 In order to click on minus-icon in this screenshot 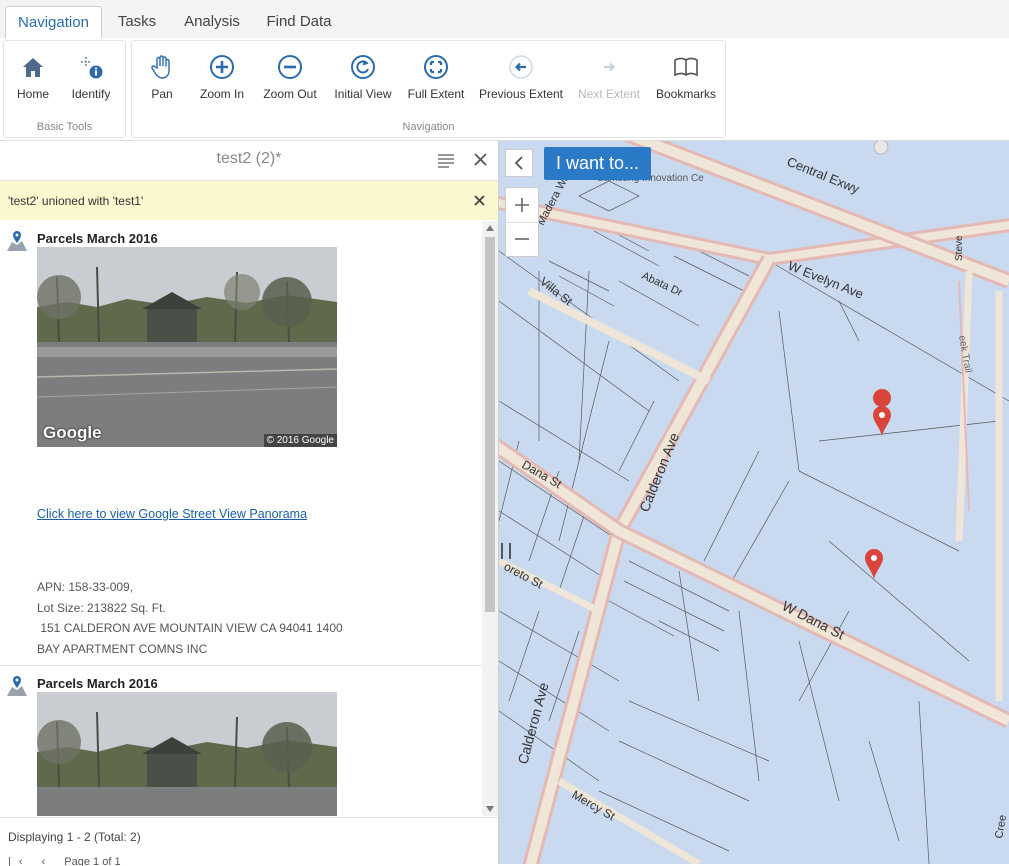, I will do `click(522, 239)`.